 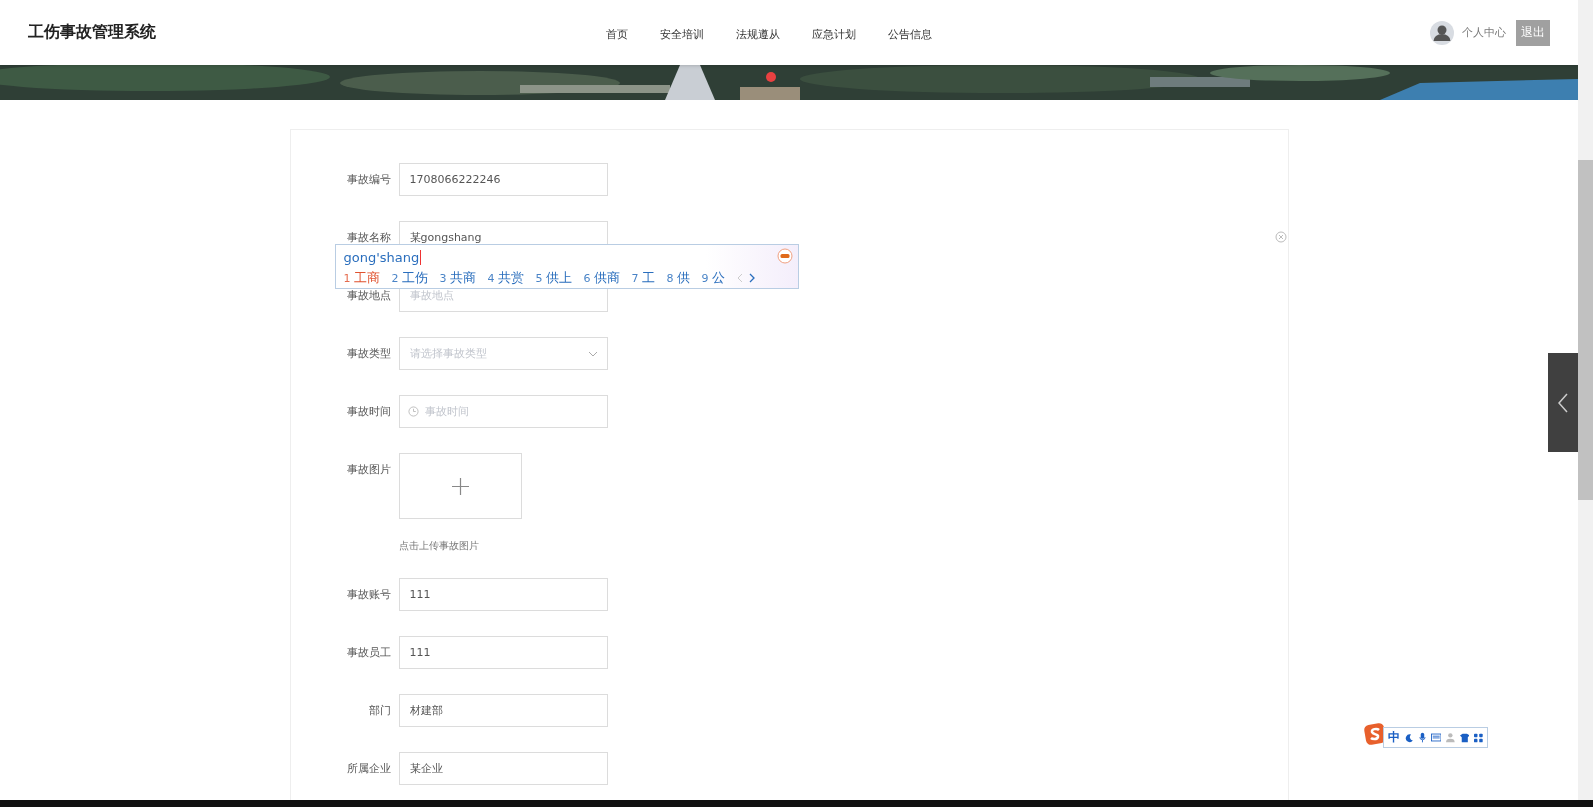 What do you see at coordinates (92, 32) in the screenshot?
I see `site-title: 工伤事故管理系统` at bounding box center [92, 32].